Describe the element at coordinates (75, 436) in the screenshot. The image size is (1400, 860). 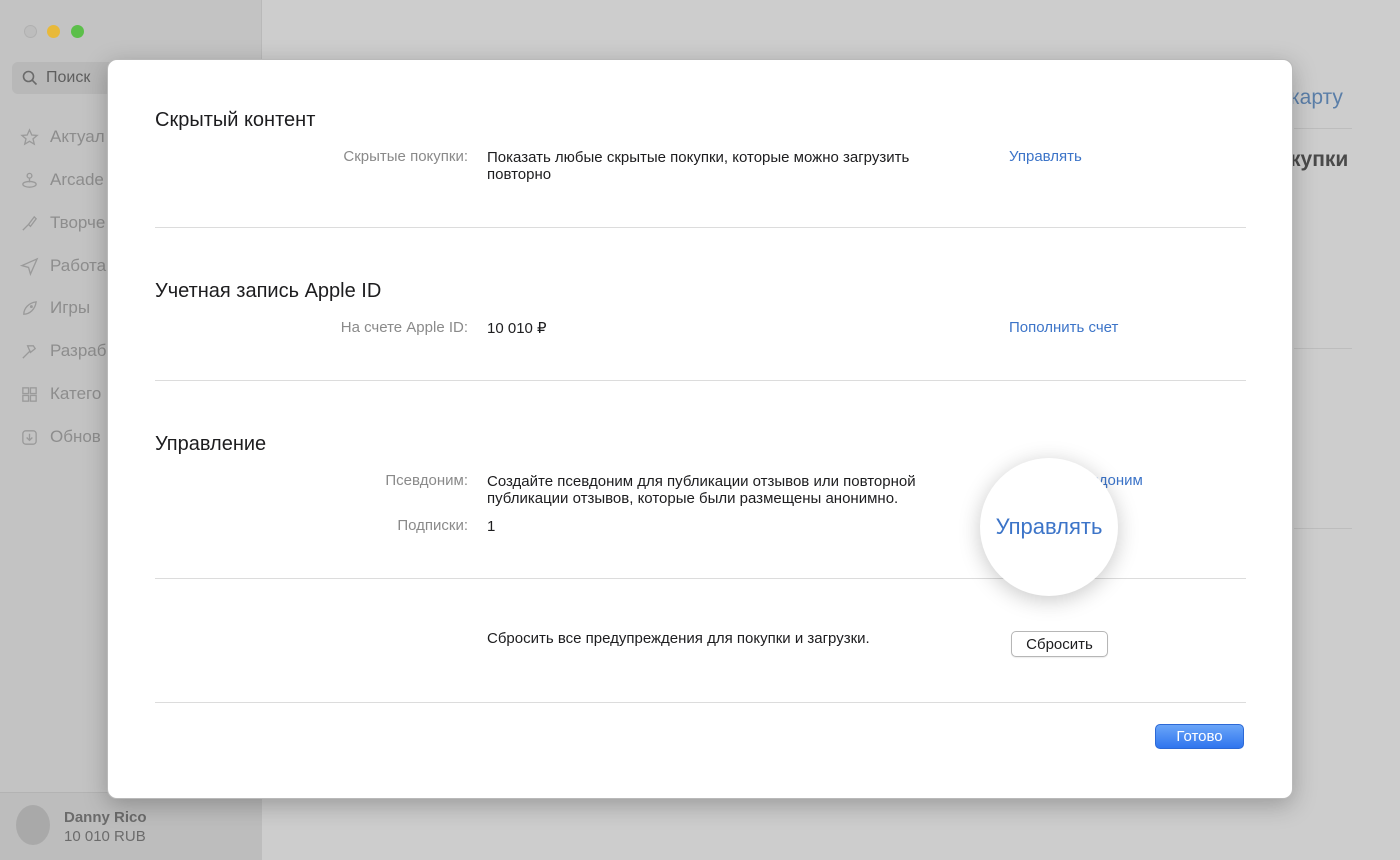
I see `sidebar-item-label: Обнов` at that location.